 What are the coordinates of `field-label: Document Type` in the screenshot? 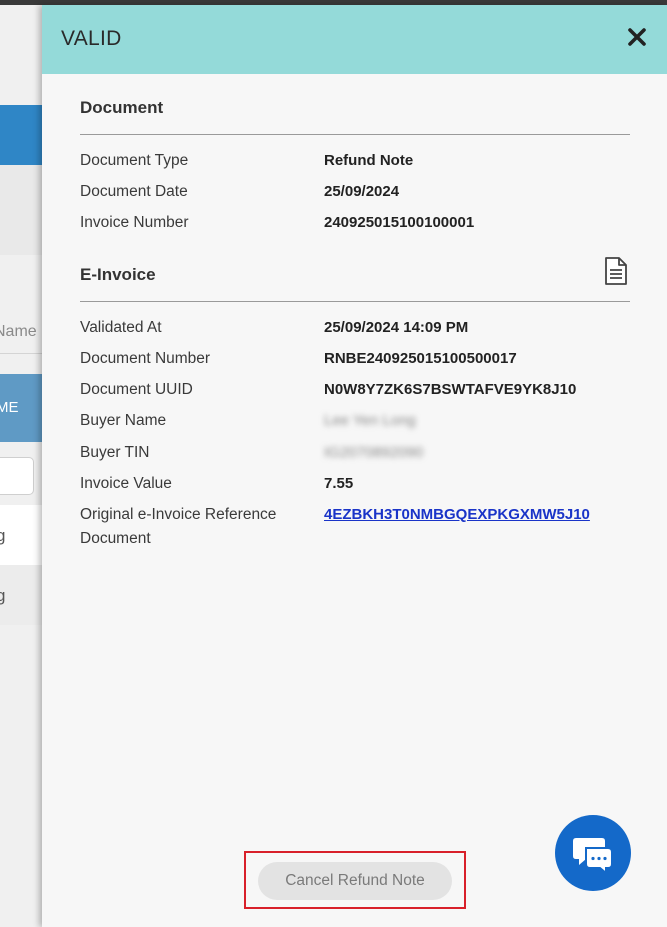 It's located at (134, 160).